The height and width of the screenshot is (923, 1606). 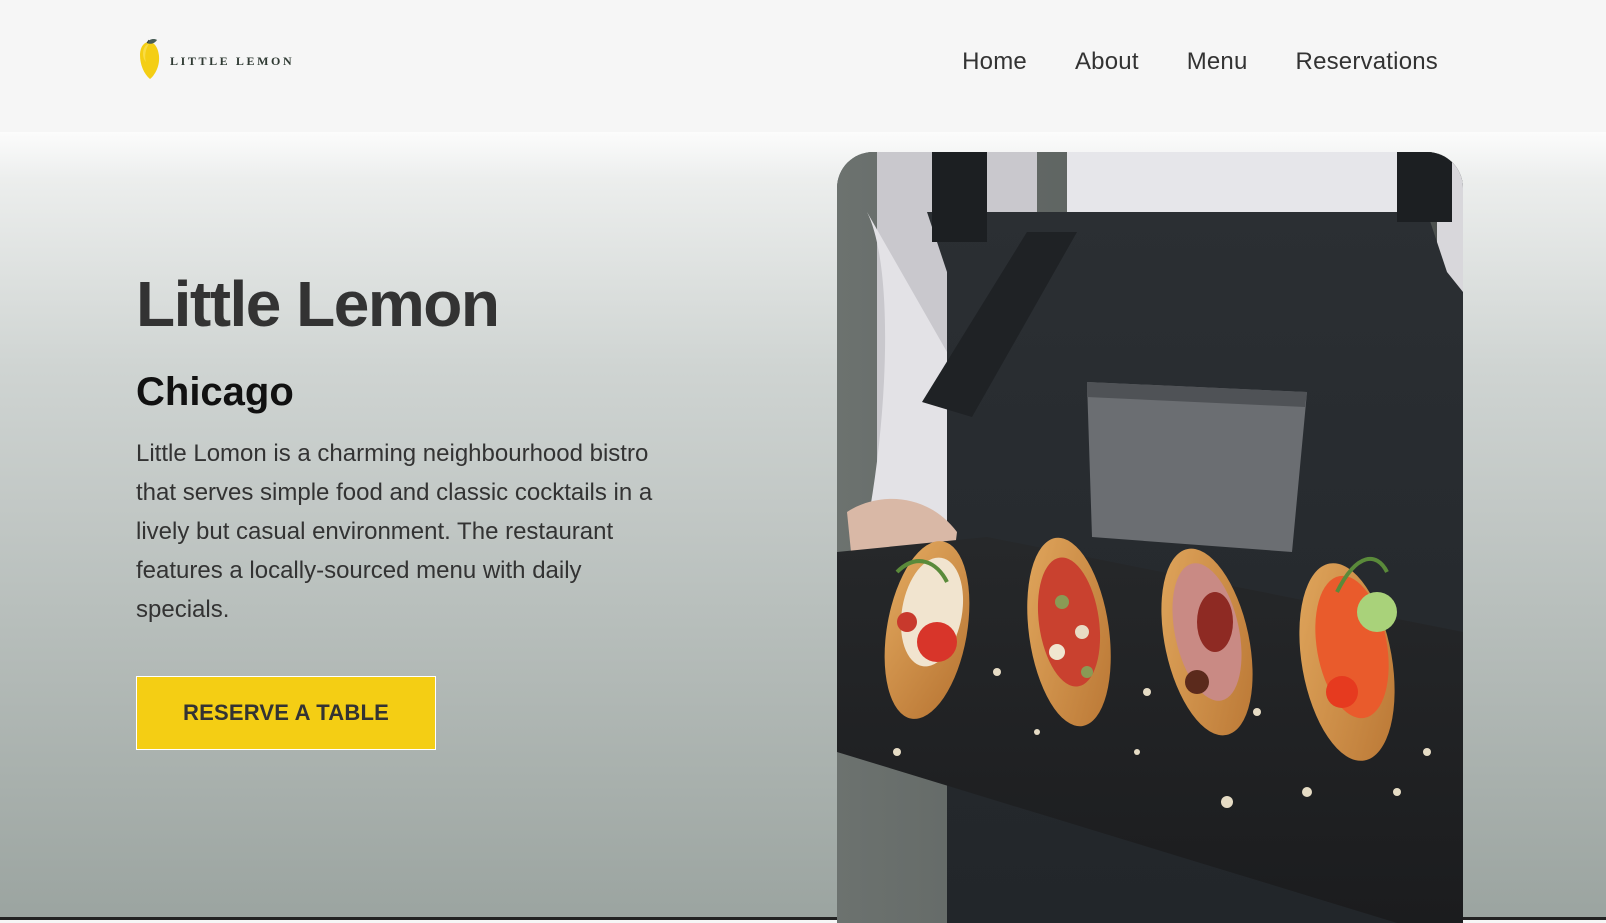 I want to click on nav-reservations-link: Reservations, so click(x=1367, y=62).